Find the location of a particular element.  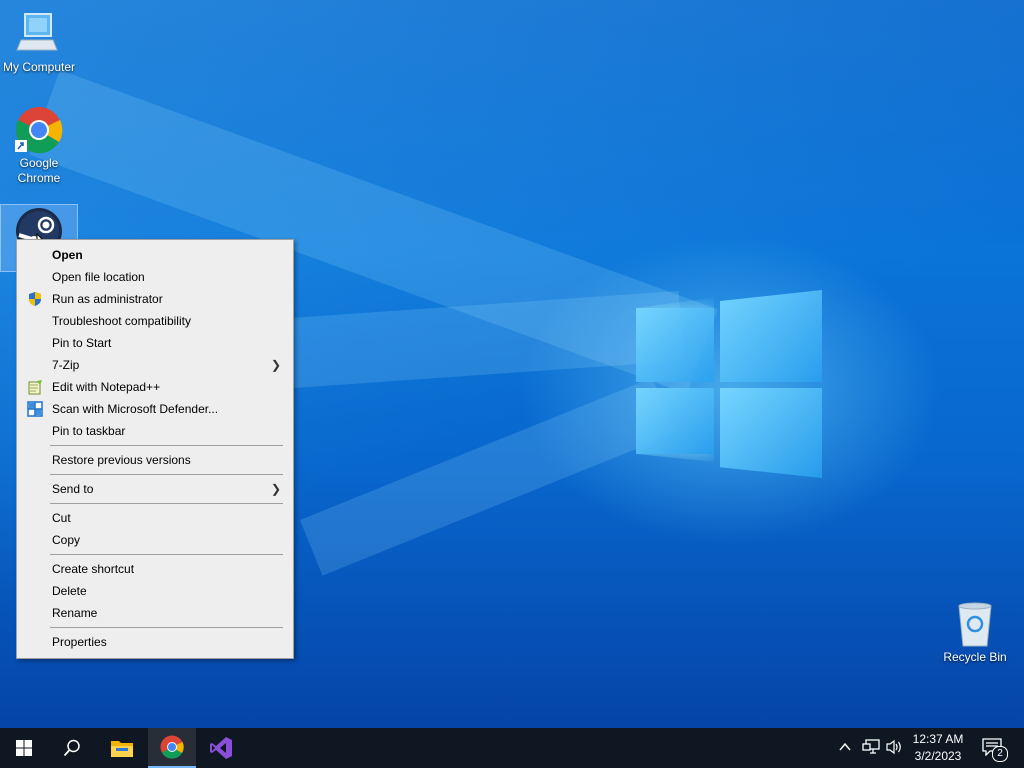

menu-item-copy: Copy is located at coordinates (155, 540).